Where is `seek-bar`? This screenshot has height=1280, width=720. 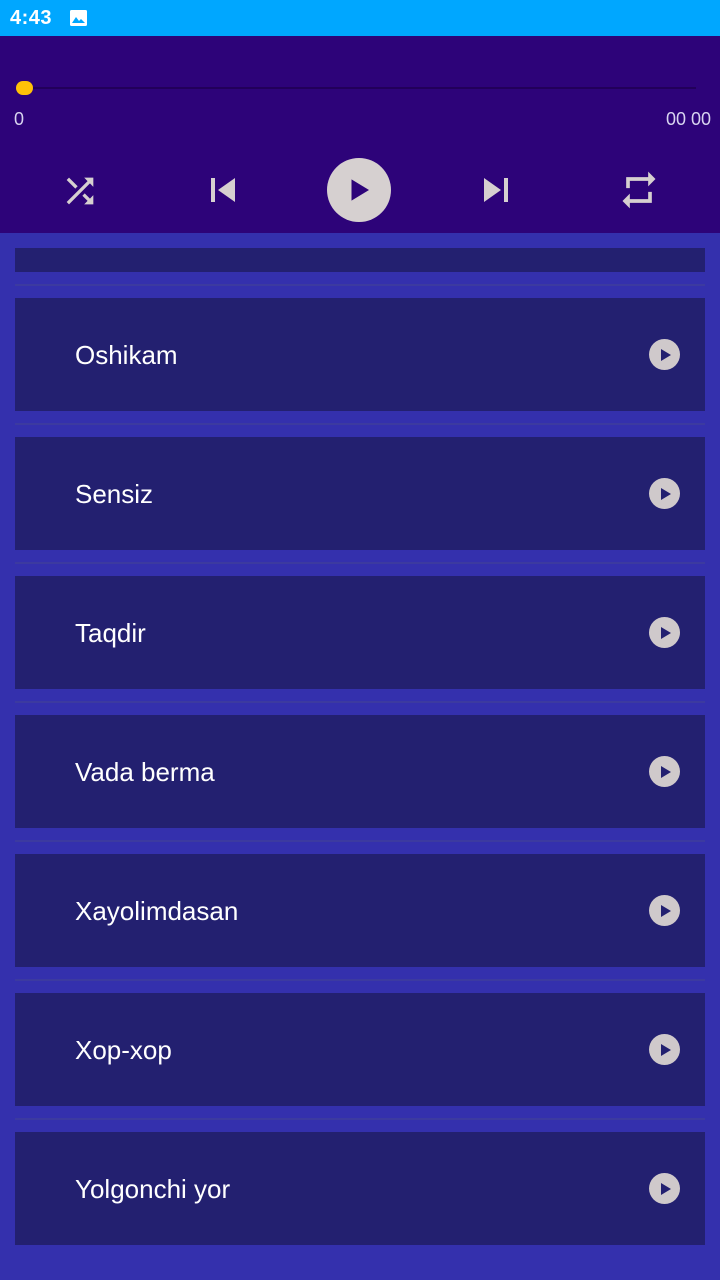
seek-bar is located at coordinates (360, 88).